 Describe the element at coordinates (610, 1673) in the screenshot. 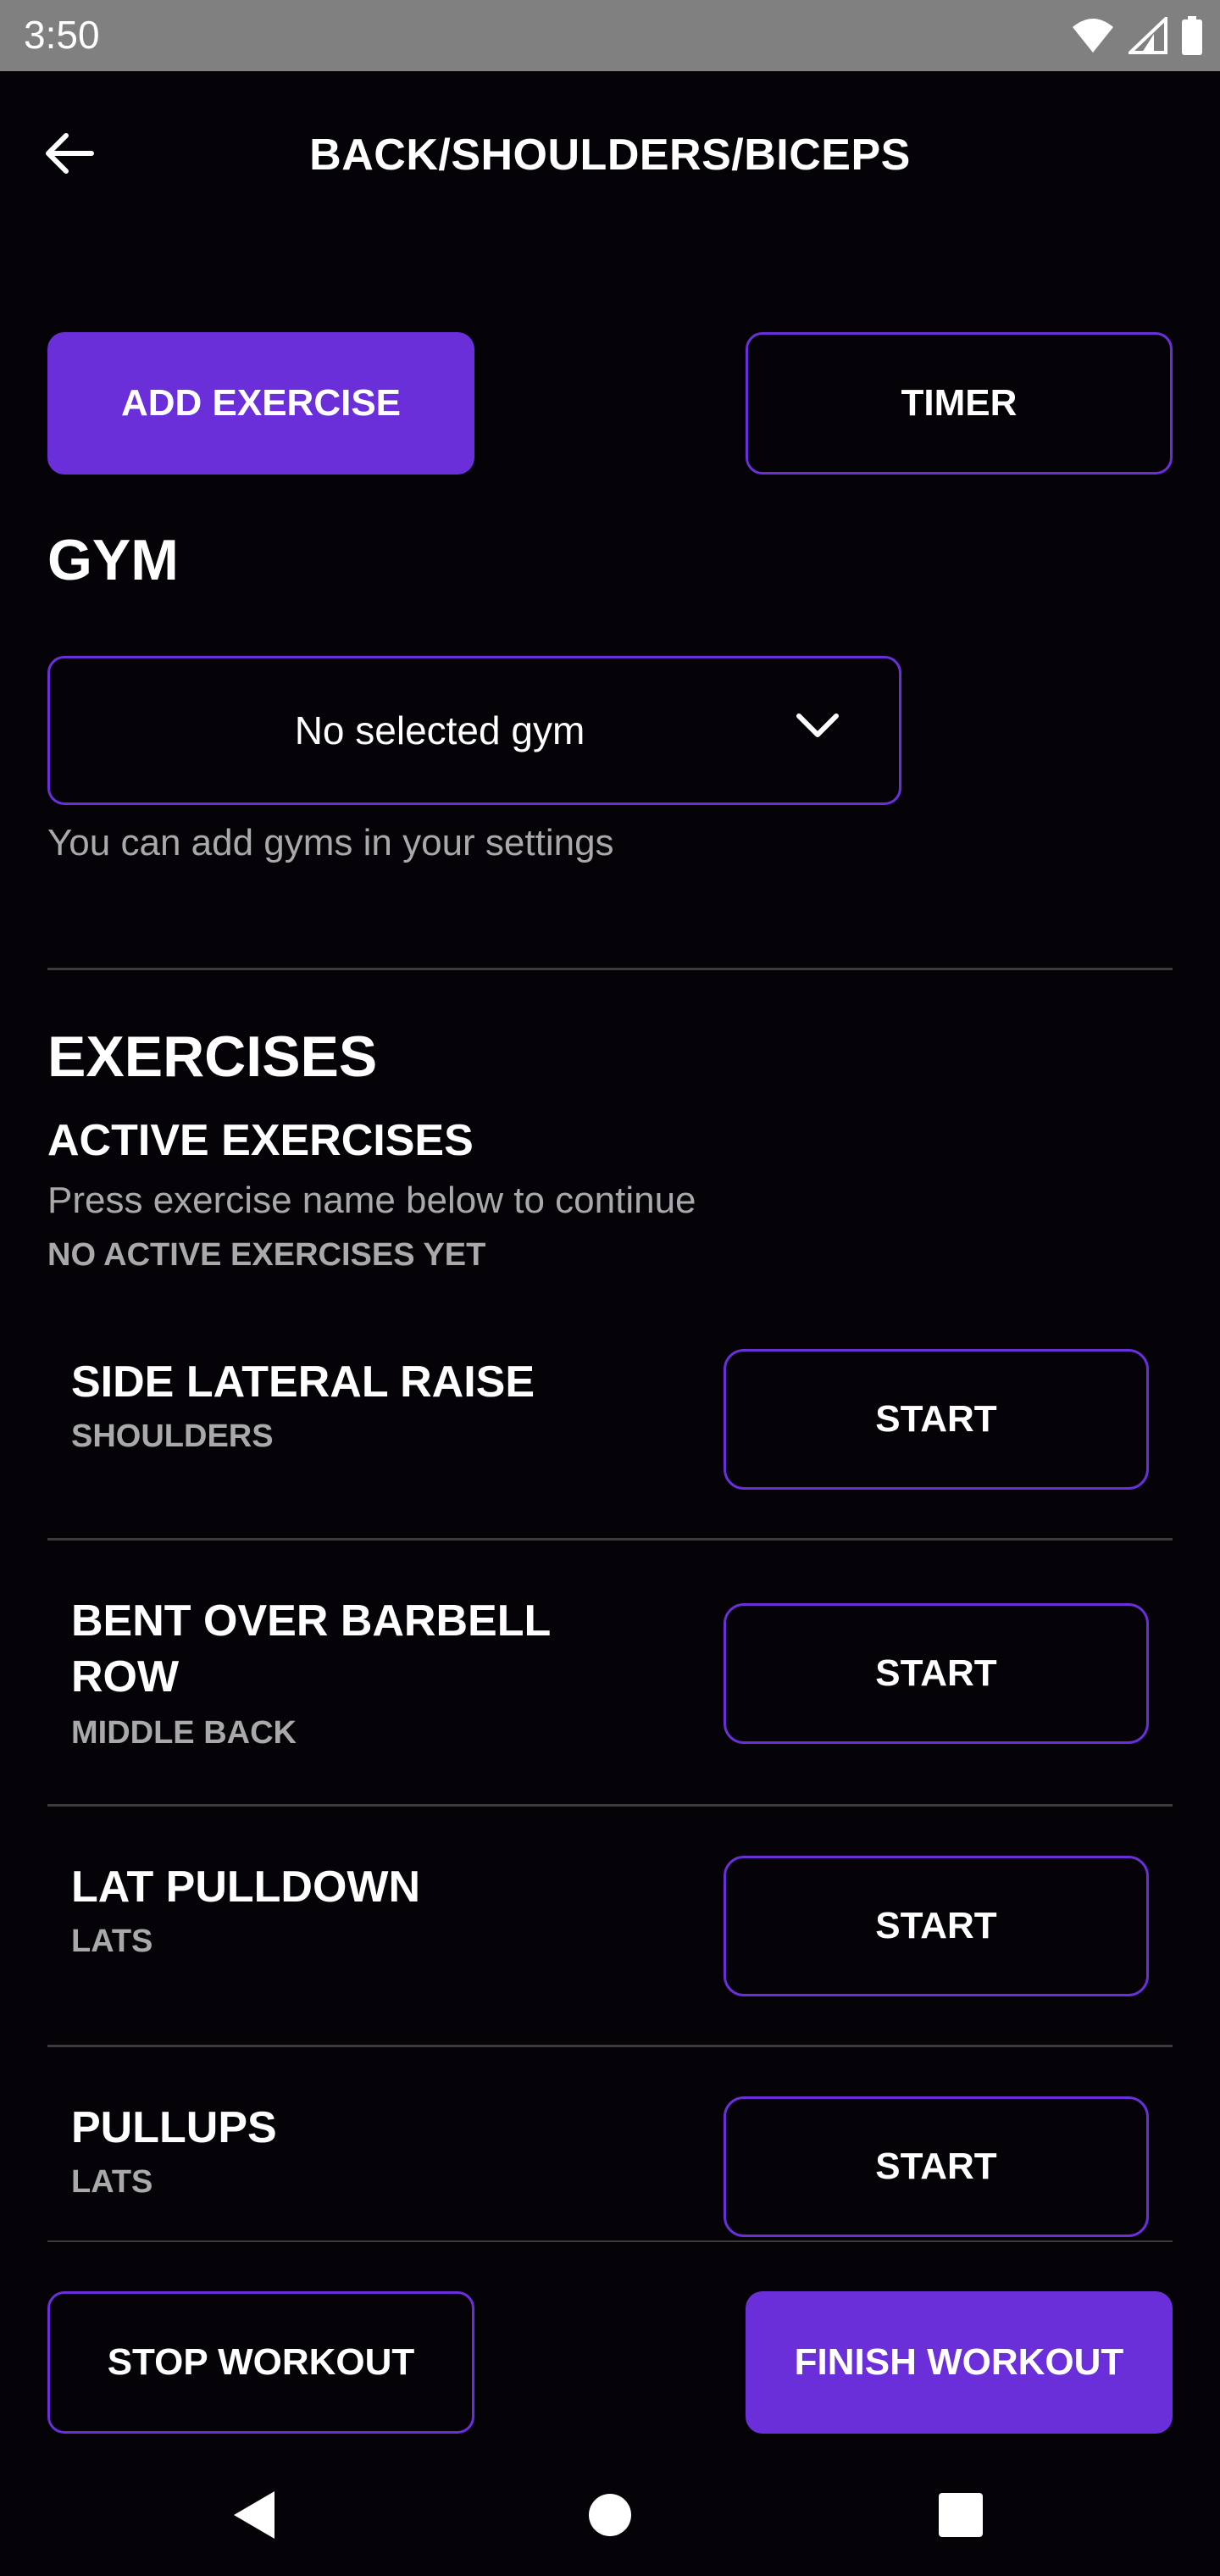

I see `exercise-row: BENT OVER BARBELL ROW MIDDLE BACK START` at that location.